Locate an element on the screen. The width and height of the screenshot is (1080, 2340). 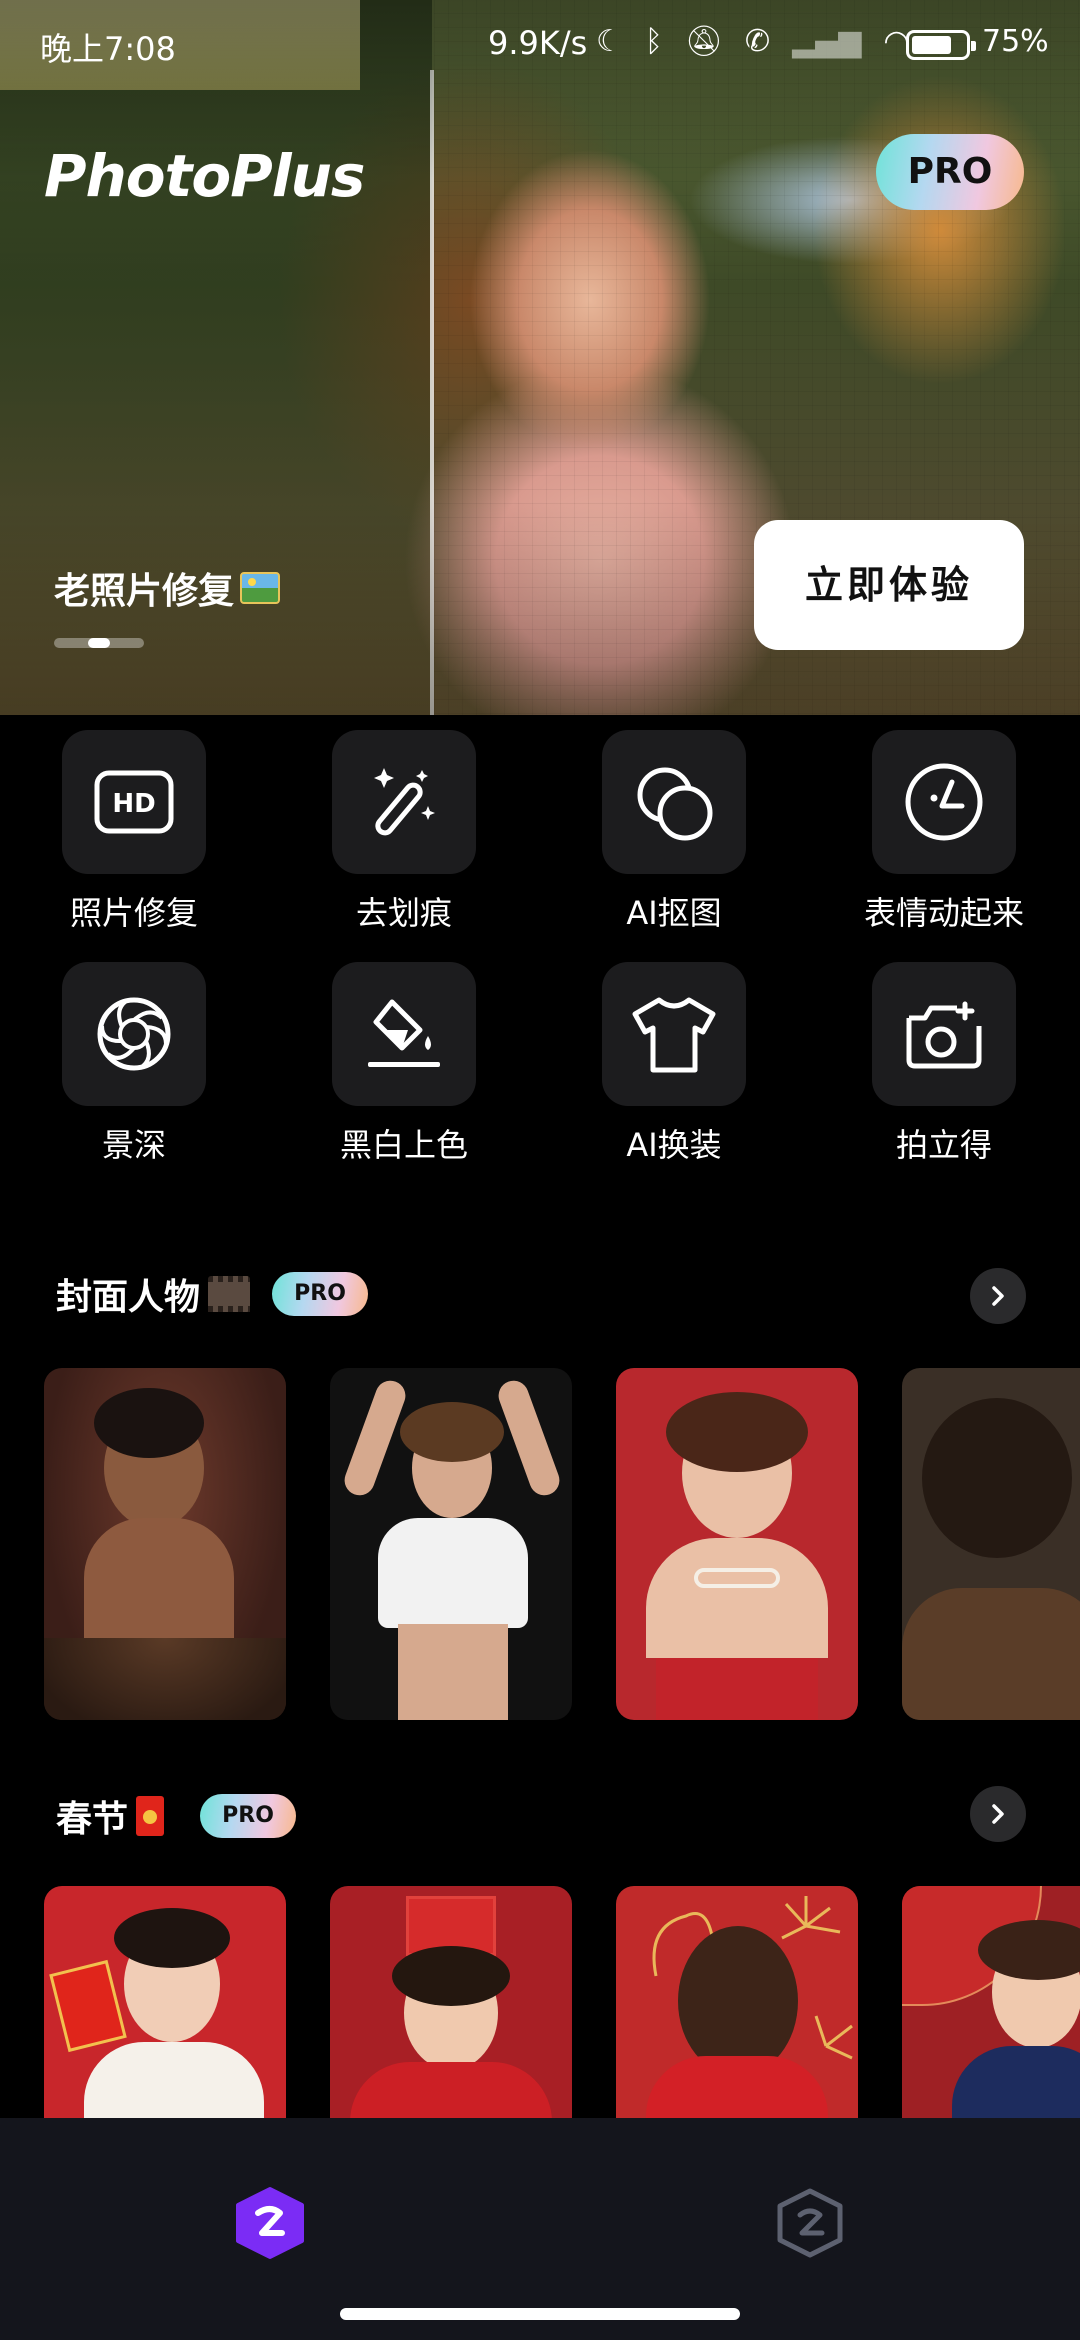
tool-label: AI抠图 is located at coordinates (674, 913).